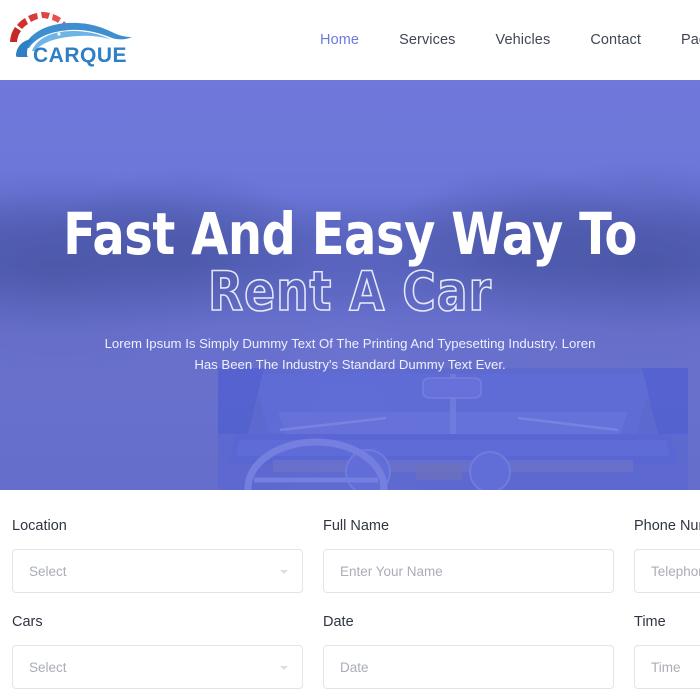 This screenshot has width=700, height=700. I want to click on field-cars-label: Cars, so click(27, 622).